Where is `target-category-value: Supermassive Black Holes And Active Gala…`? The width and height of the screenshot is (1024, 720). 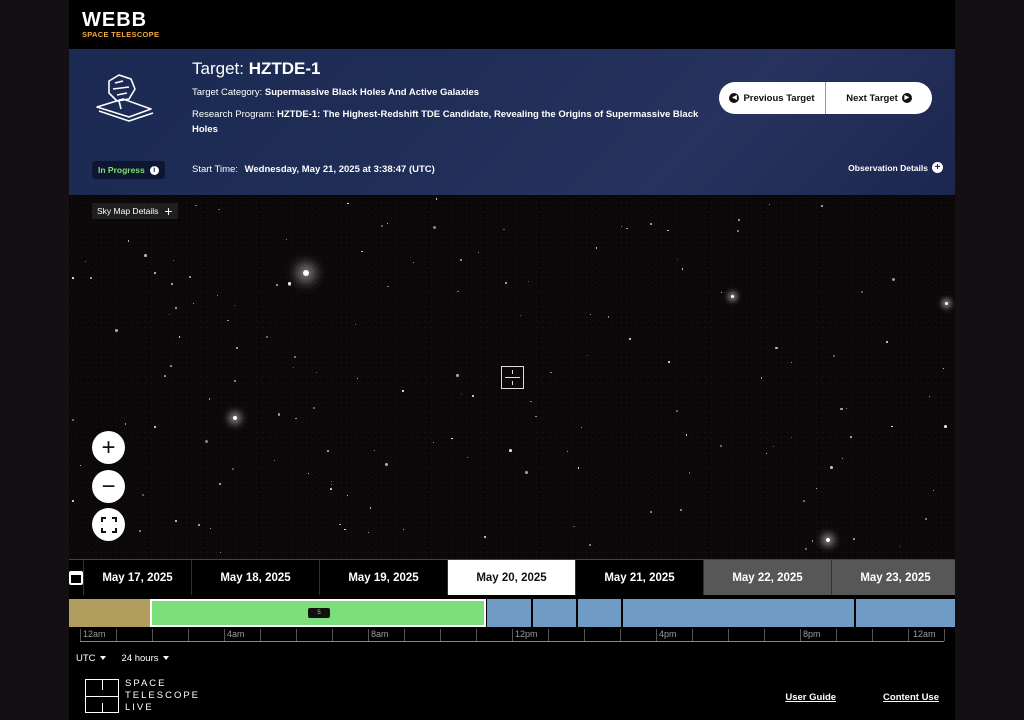
target-category-value: Supermassive Black Holes And Active Gala… is located at coordinates (372, 92).